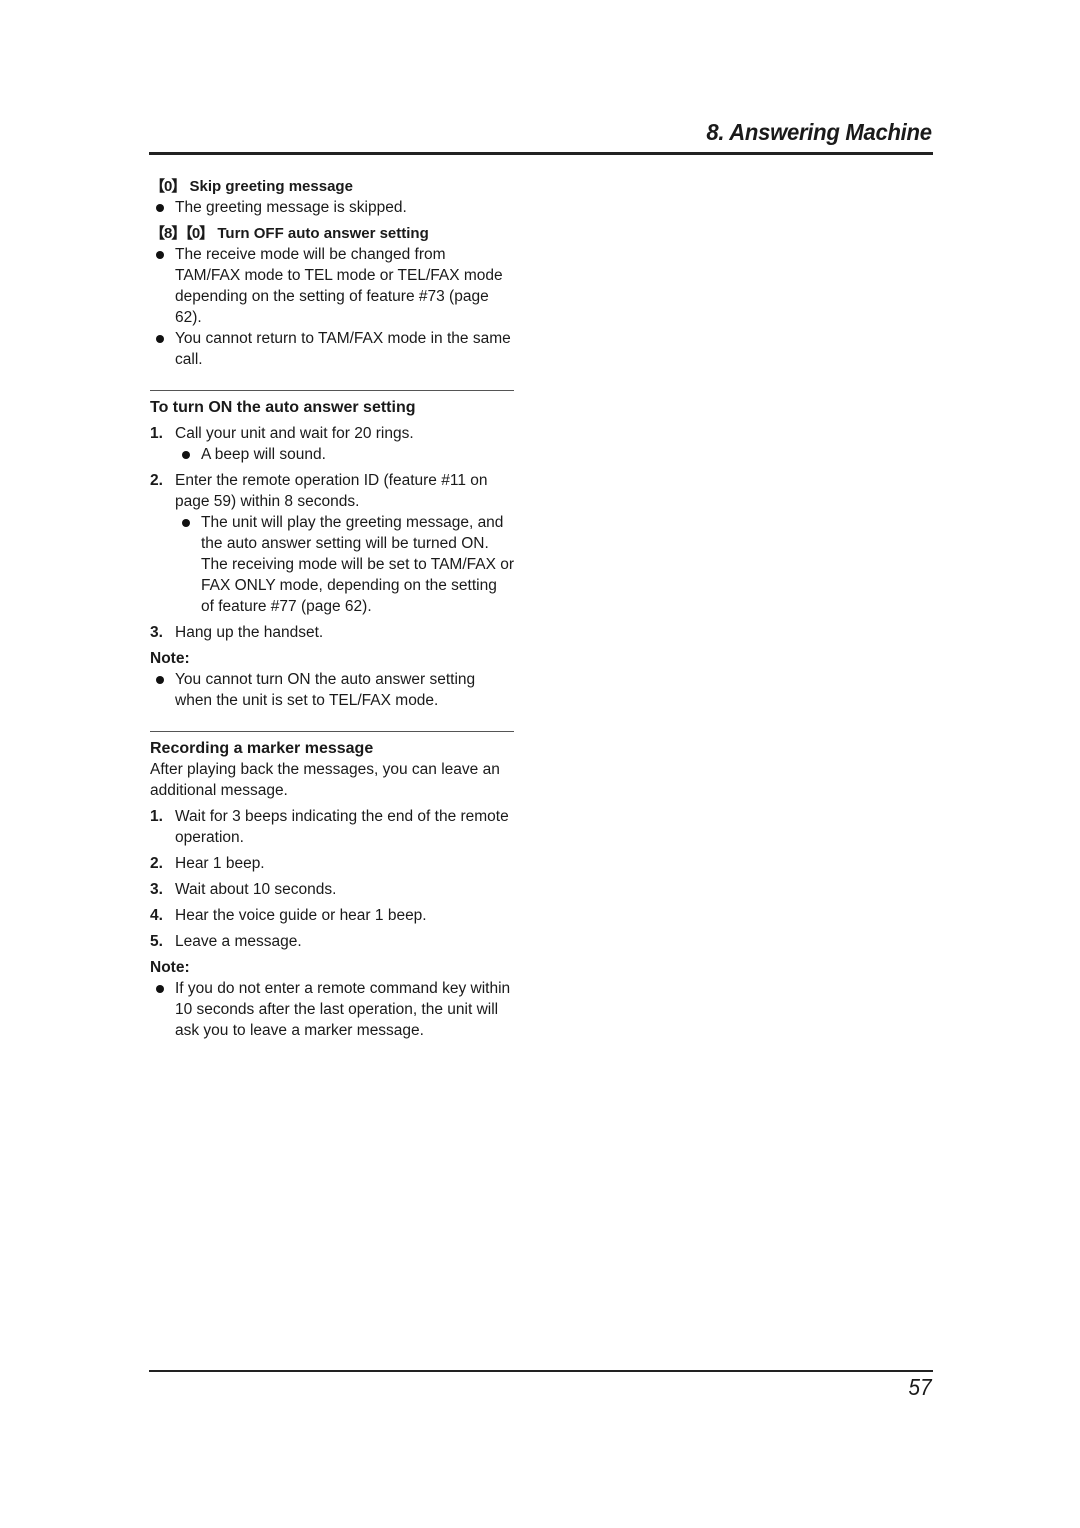 Image resolution: width=1080 pixels, height=1528 pixels. Describe the element at coordinates (256, 889) in the screenshot. I see `step-text: Wait about 10 seconds.` at that location.